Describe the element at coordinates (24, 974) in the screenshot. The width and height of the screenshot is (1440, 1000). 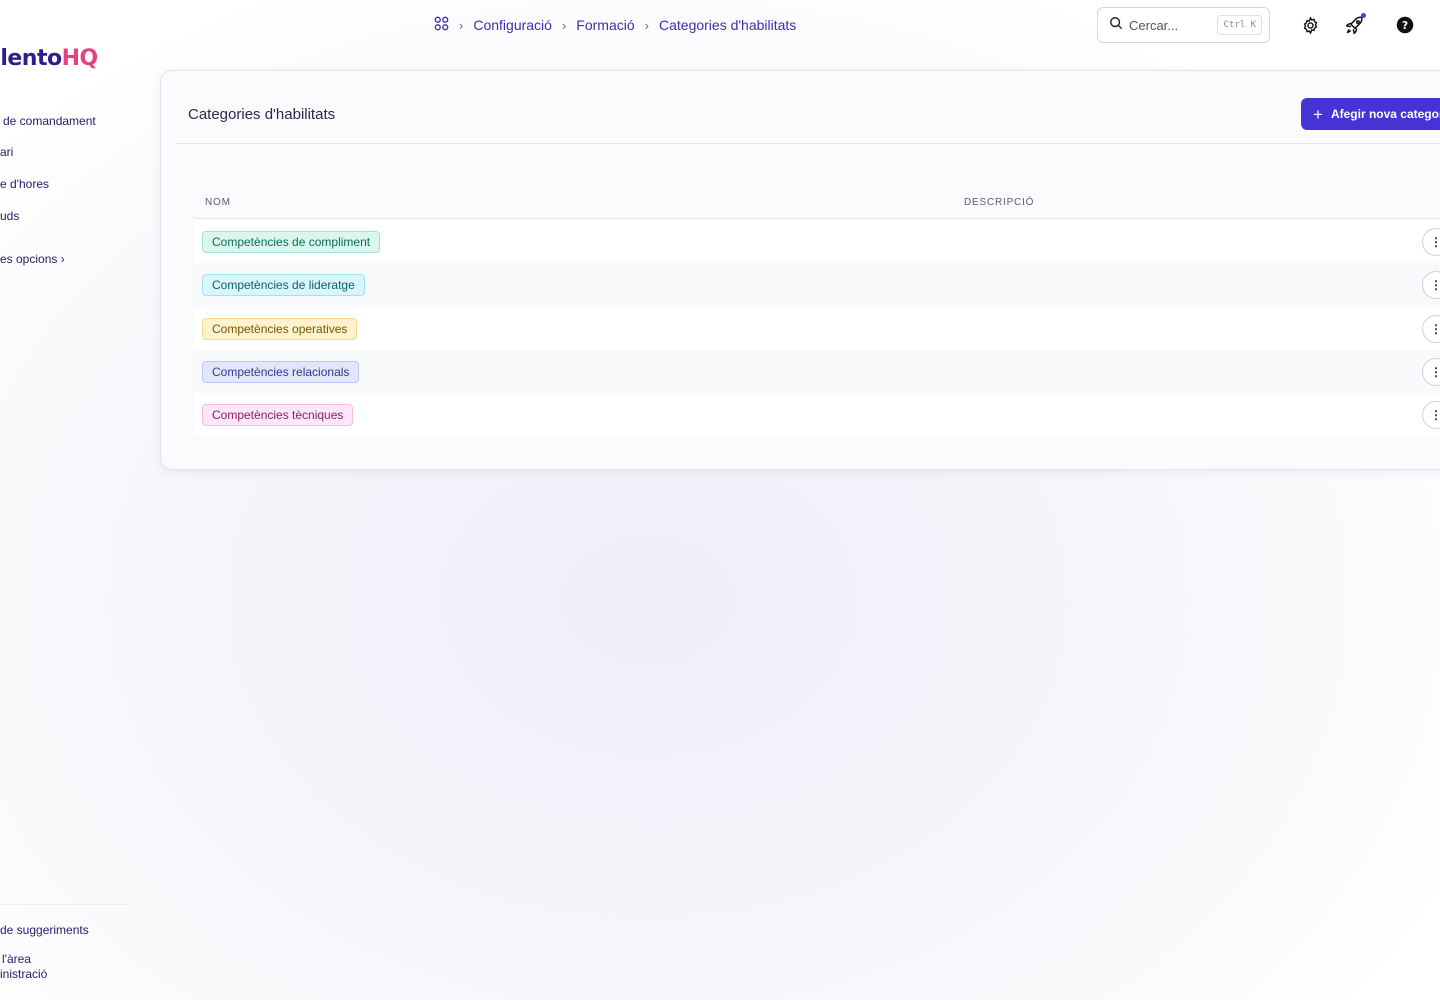
I see `sidebar-item-admin-area-line2: inistració` at that location.